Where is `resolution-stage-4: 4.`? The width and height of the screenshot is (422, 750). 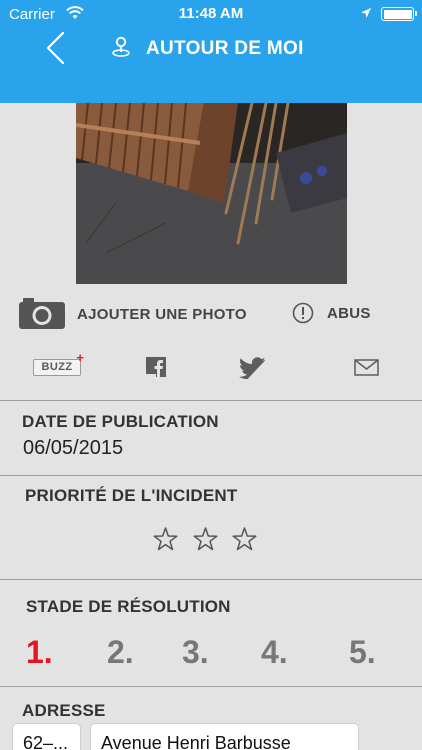 resolution-stage-4: 4. is located at coordinates (274, 652).